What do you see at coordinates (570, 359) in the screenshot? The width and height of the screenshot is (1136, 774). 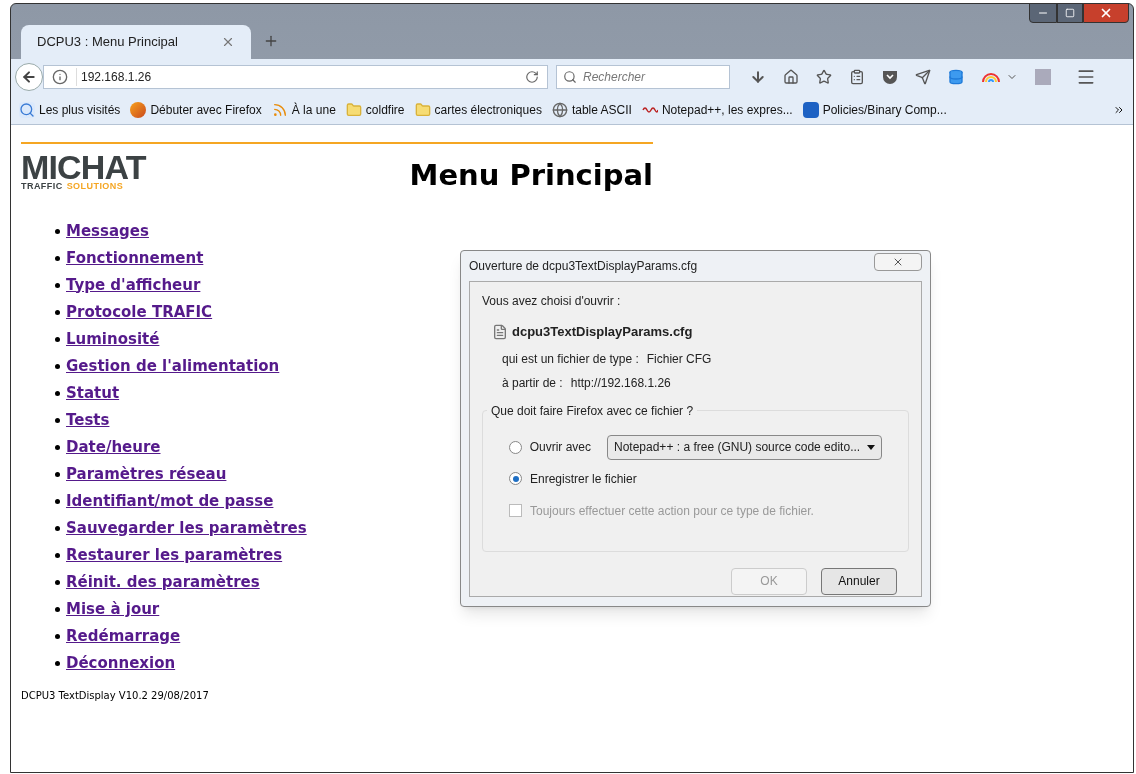 I see `field-label: qui est un fichier de type :` at bounding box center [570, 359].